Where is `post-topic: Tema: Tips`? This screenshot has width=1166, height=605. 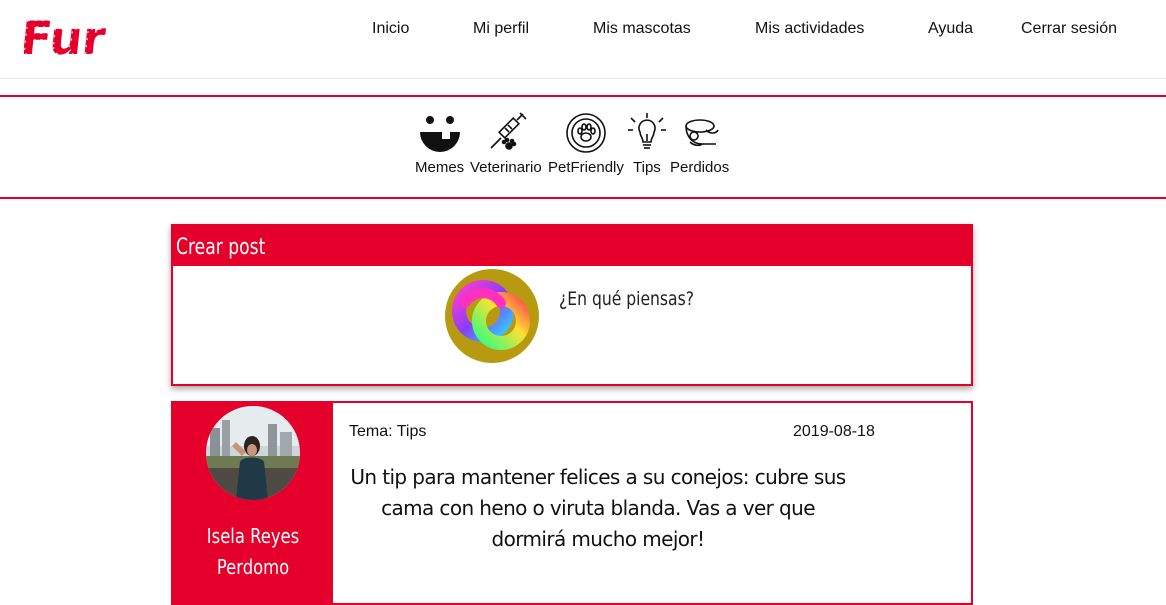
post-topic: Tema: Tips is located at coordinates (388, 431).